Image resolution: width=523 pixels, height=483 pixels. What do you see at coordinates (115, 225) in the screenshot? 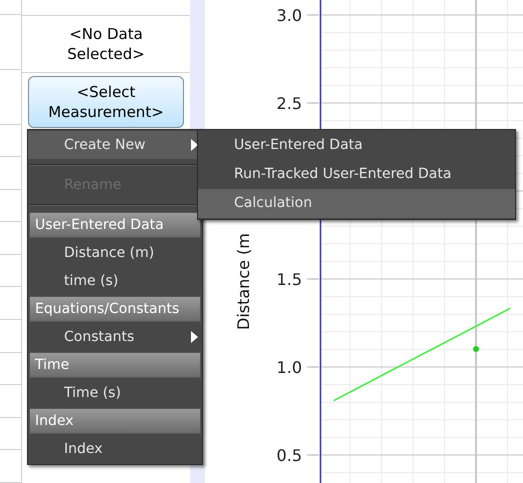
I see `menu-section-header: User-Entered Data` at bounding box center [115, 225].